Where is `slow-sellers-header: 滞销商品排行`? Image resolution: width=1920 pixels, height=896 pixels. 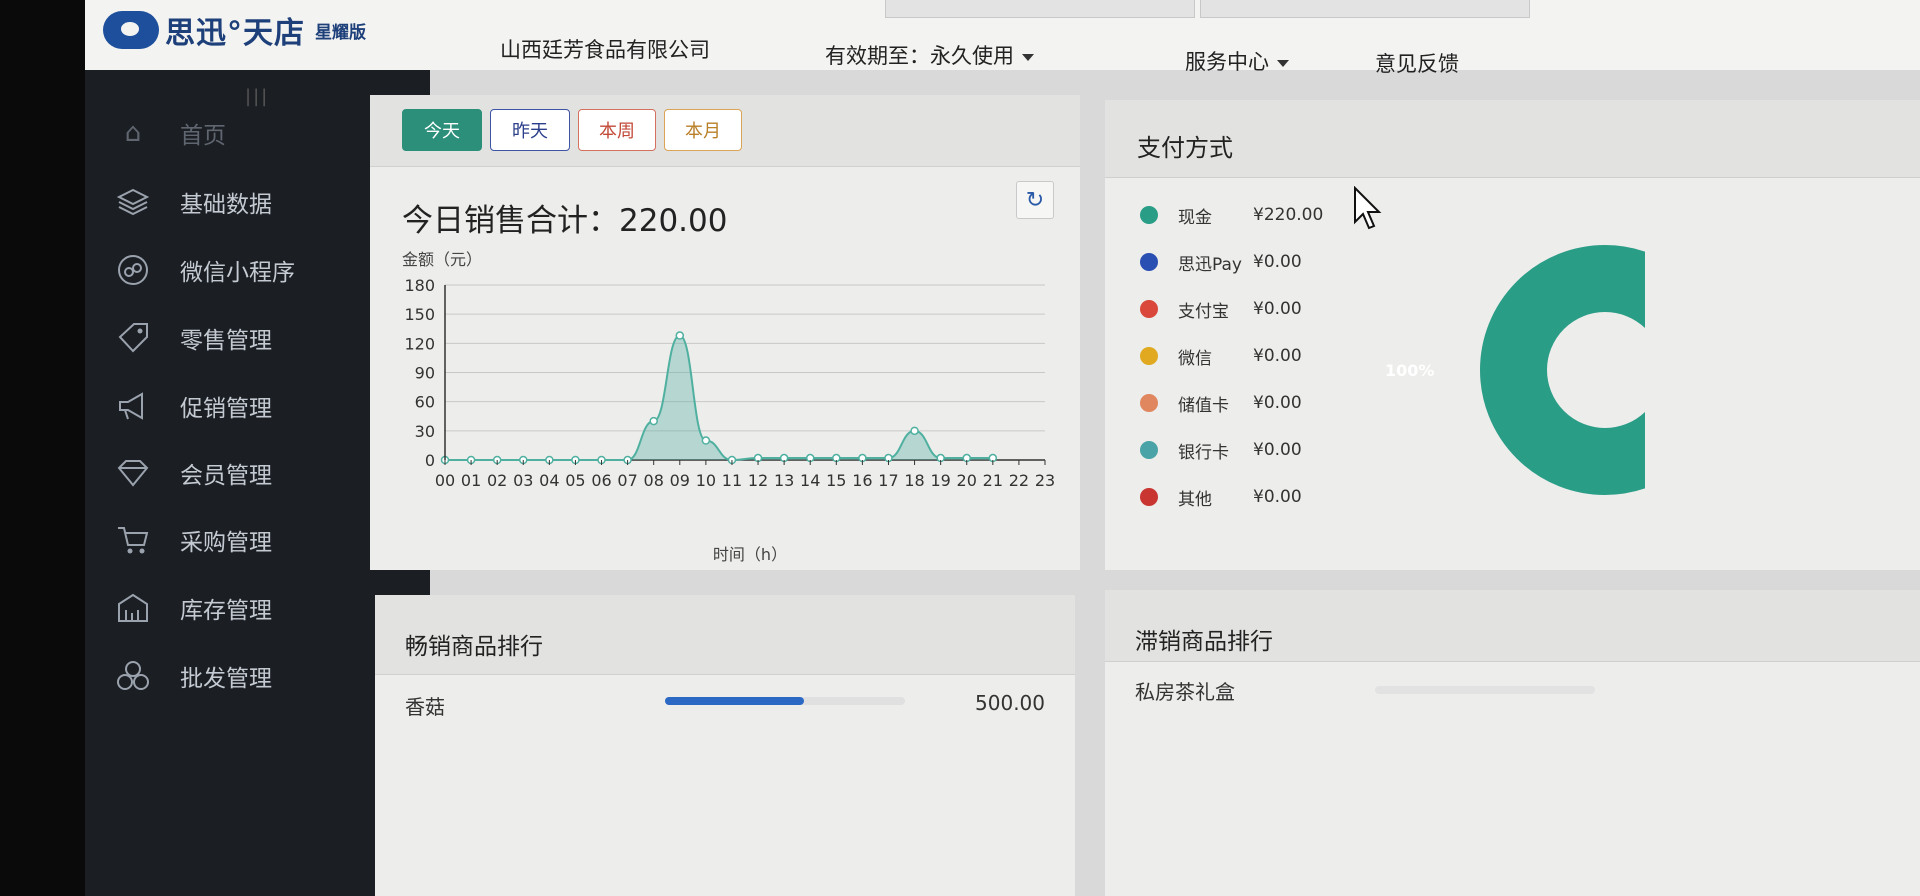 slow-sellers-header: 滞销商品排行 is located at coordinates (1512, 626).